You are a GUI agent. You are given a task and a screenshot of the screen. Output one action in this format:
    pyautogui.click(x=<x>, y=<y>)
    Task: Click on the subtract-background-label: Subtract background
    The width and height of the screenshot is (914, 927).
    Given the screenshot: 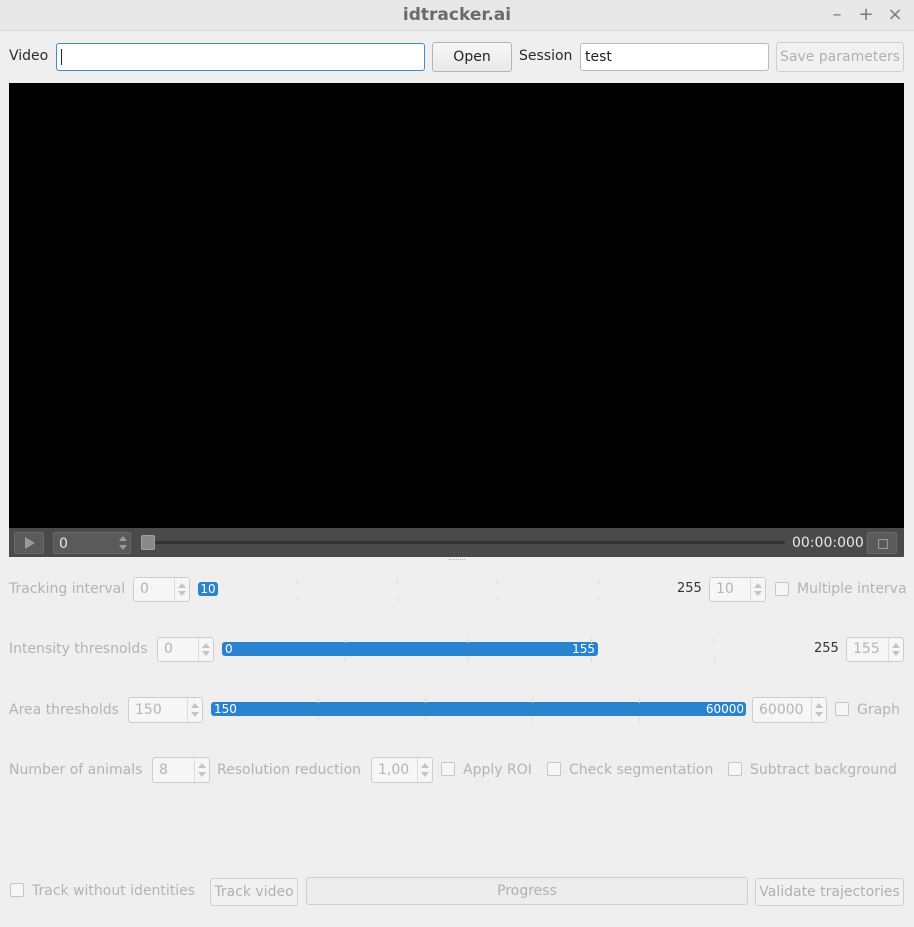 What is the action you would take?
    pyautogui.click(x=823, y=770)
    